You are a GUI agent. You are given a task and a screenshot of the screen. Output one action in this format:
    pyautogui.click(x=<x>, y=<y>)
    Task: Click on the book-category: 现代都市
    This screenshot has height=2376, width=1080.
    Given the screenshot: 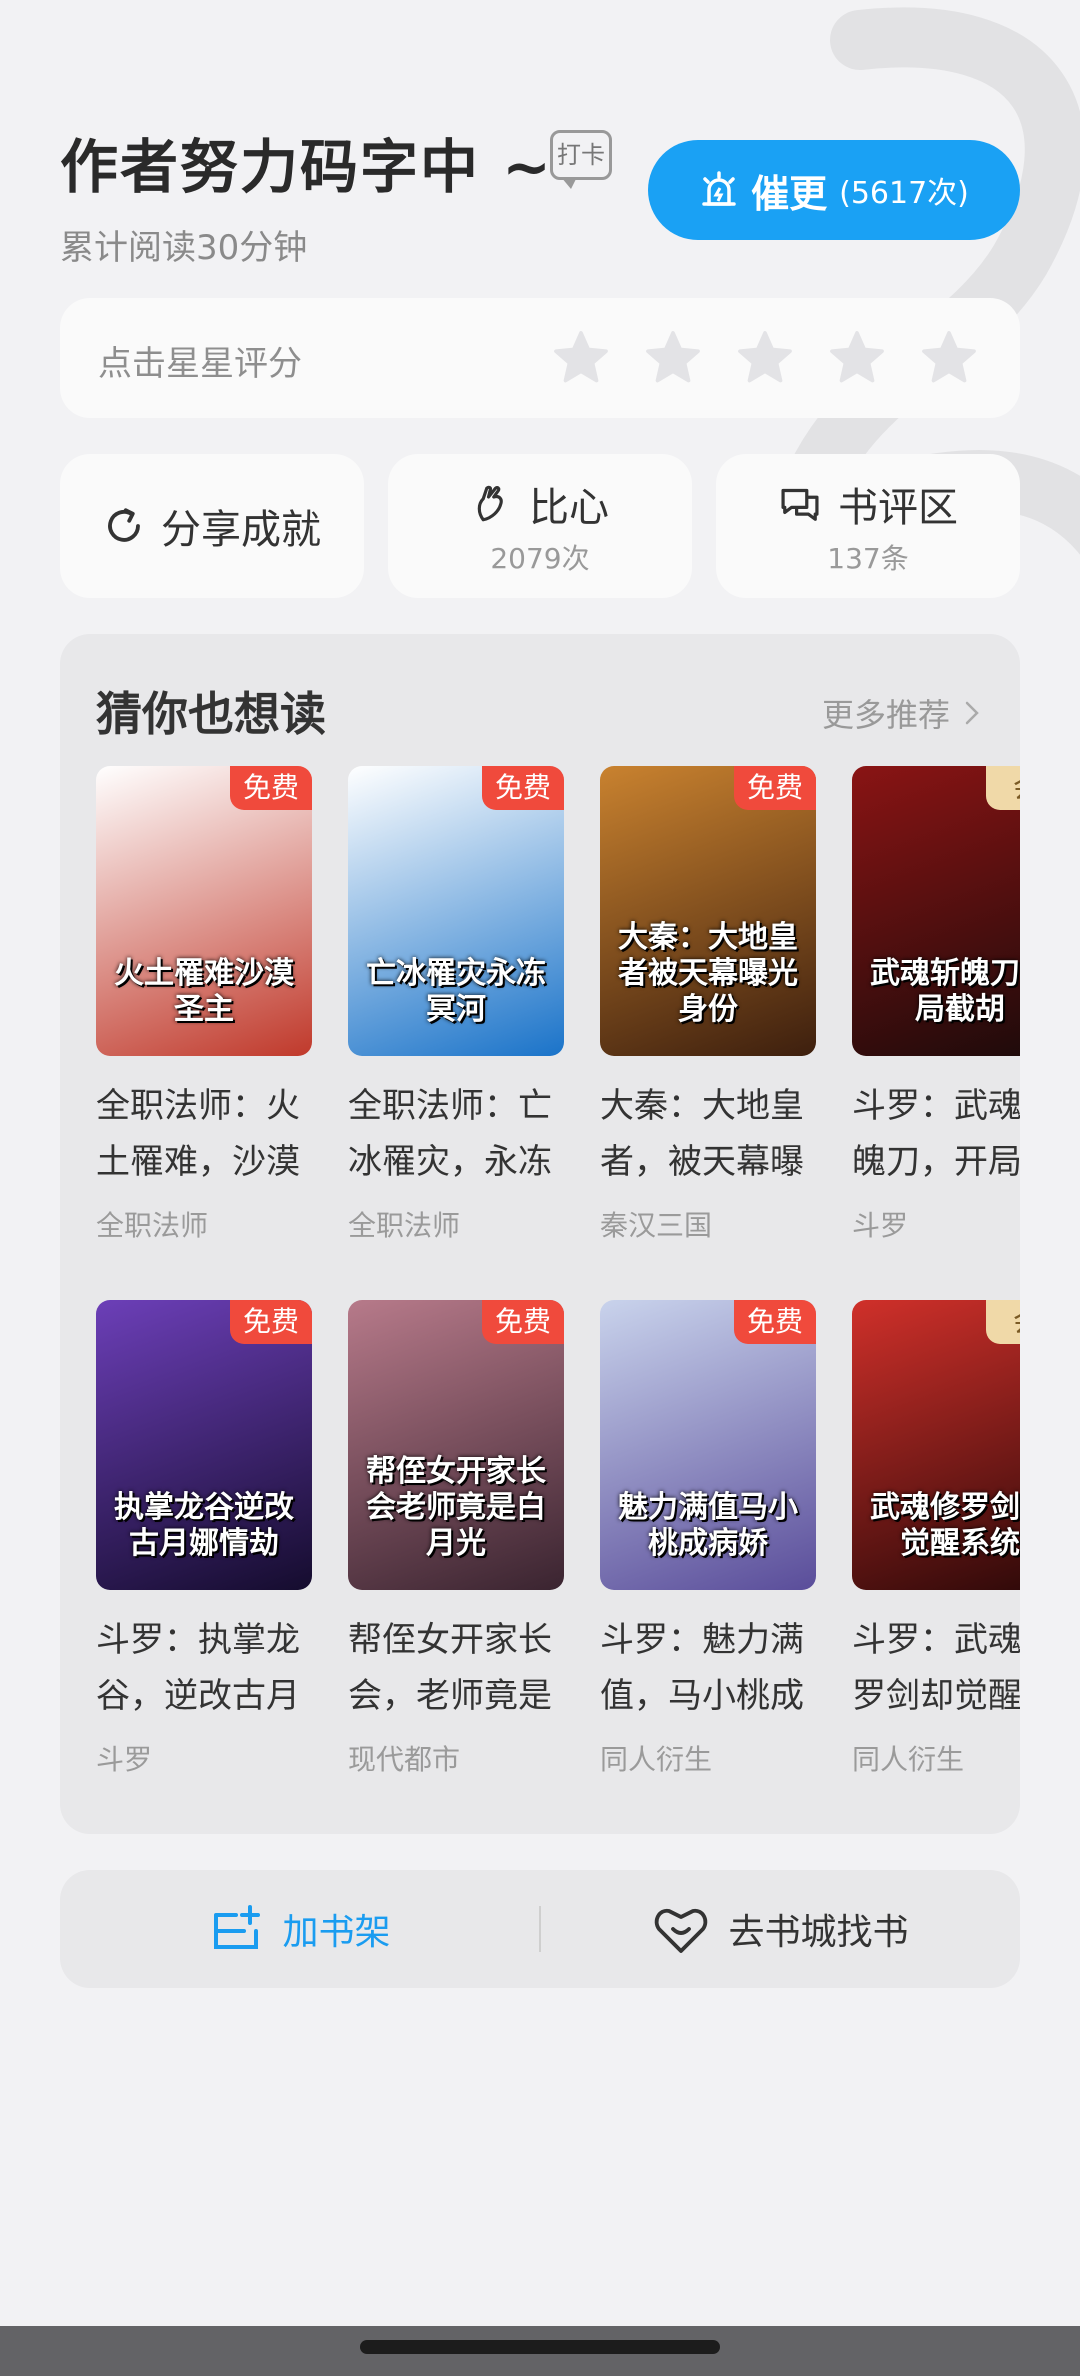 What is the action you would take?
    pyautogui.click(x=404, y=1759)
    